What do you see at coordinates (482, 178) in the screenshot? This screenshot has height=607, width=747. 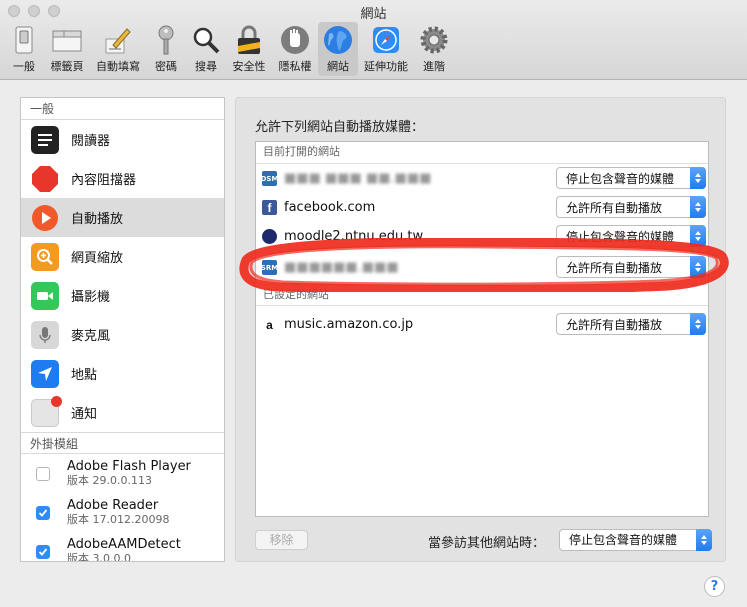 I see `site-row: DSM ■■■ ■■■ ■■.■■■ 停止包含聲音的媒體` at bounding box center [482, 178].